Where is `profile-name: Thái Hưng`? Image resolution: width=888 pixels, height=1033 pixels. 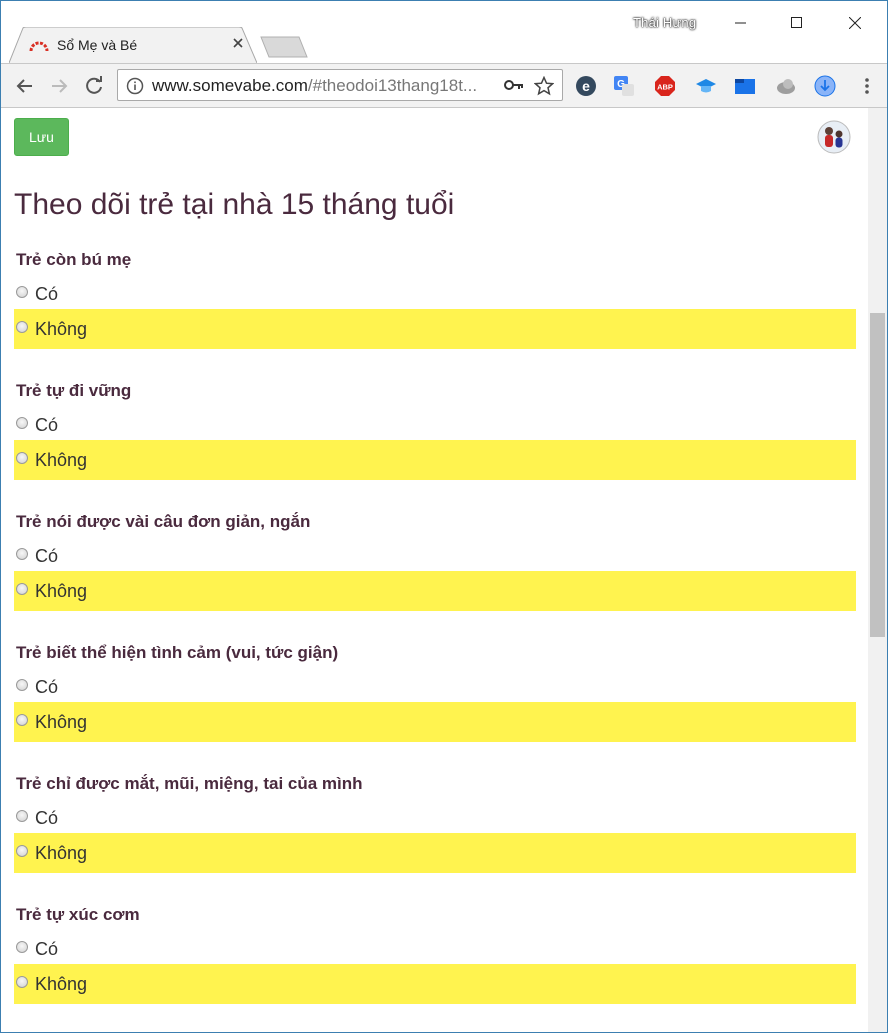
profile-name: Thái Hưng is located at coordinates (664, 22).